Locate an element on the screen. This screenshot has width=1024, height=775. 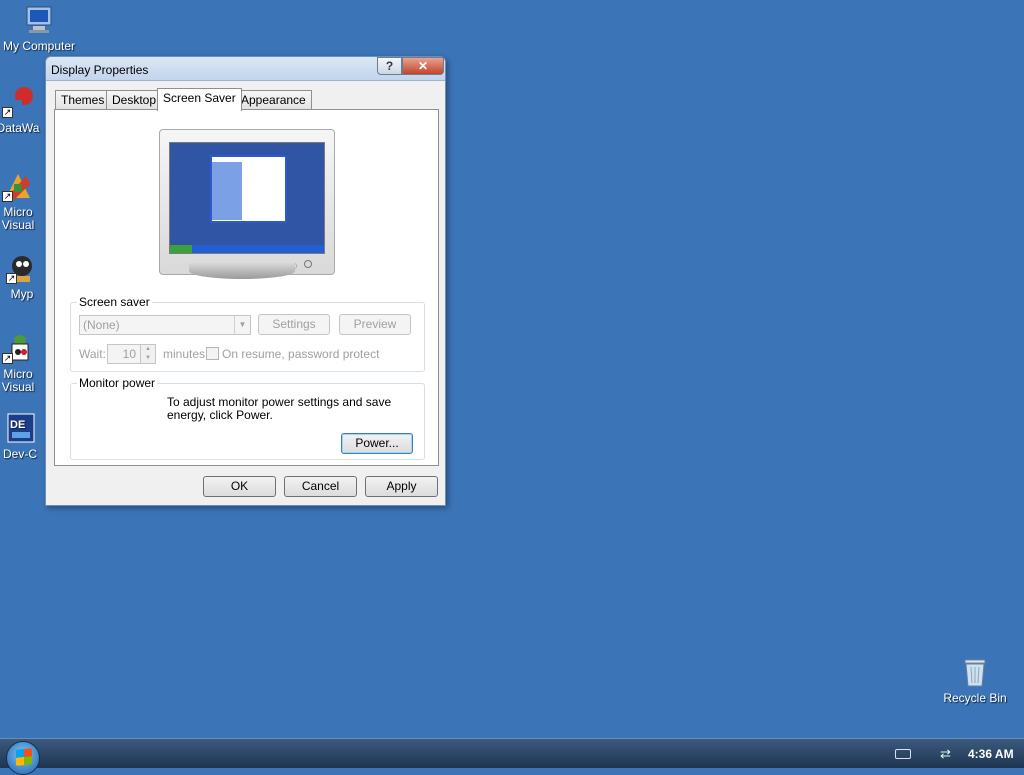
wait-minutes-input: 10 is located at coordinates (124, 354).